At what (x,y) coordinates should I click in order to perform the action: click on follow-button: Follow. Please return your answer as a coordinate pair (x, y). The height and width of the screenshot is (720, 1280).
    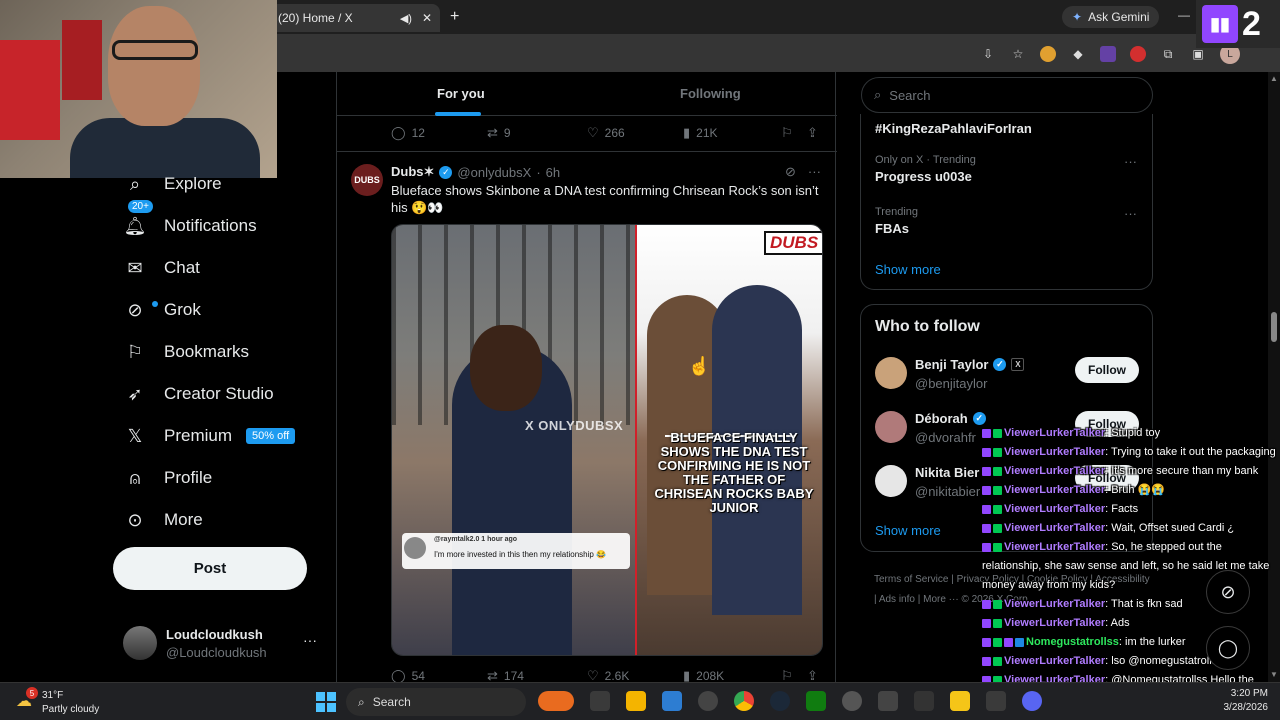
    Looking at the image, I should click on (1107, 370).